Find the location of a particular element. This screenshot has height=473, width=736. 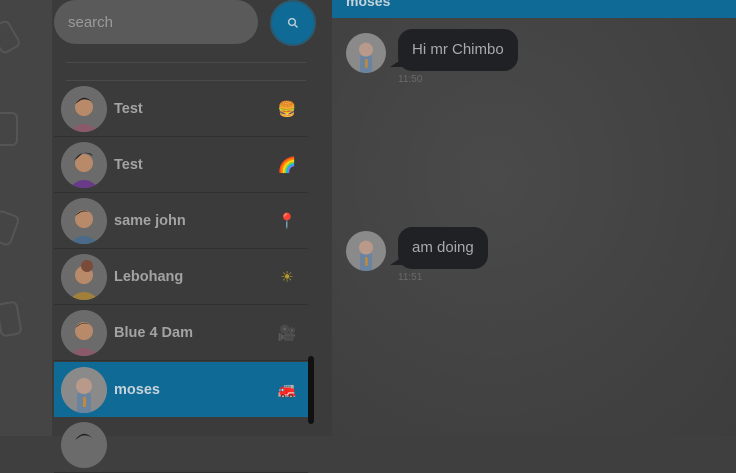

message-bubble: am doing is located at coordinates (439, 248).